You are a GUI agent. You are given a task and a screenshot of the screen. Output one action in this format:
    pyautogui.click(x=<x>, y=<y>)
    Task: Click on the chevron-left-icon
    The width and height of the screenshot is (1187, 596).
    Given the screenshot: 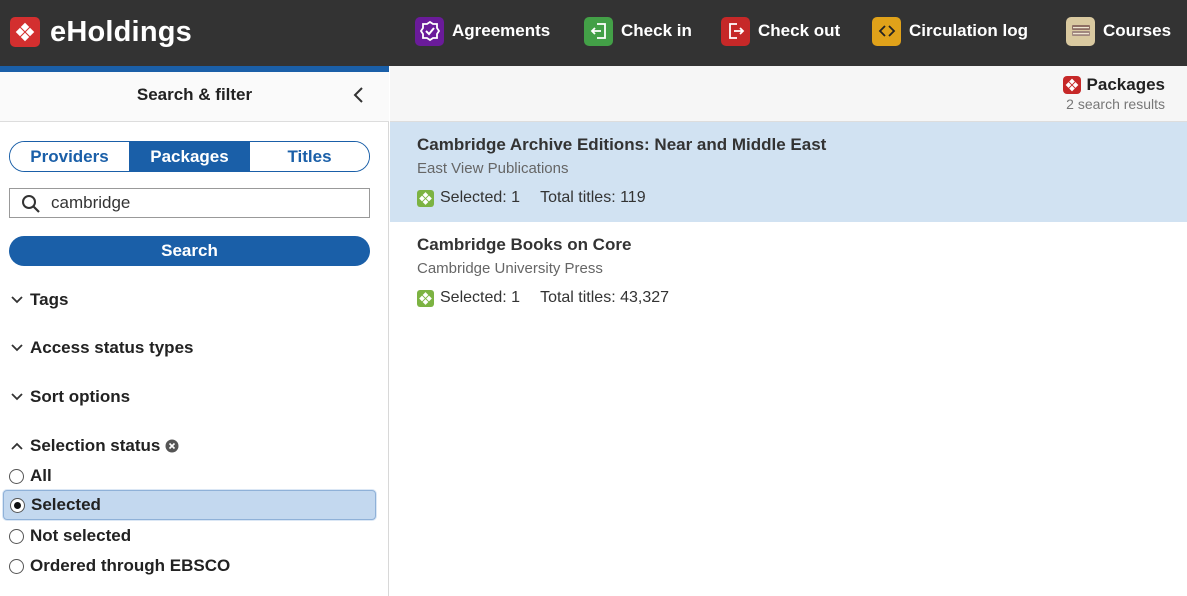 What is the action you would take?
    pyautogui.click(x=358, y=95)
    